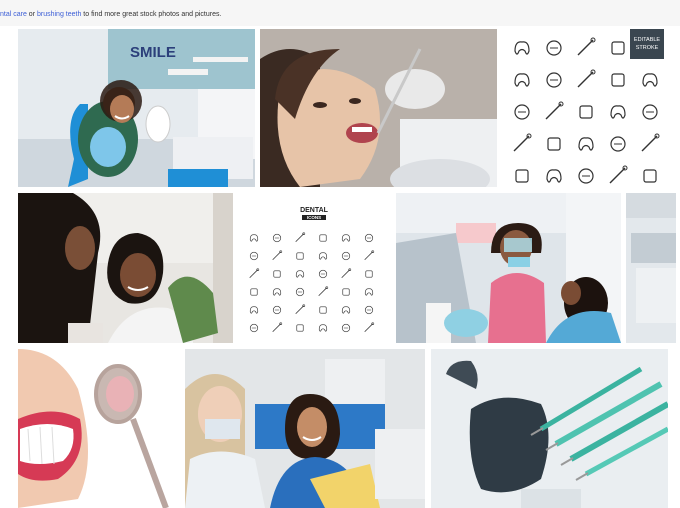 The width and height of the screenshot is (680, 508). I want to click on badge-line-1: EDITABLE, so click(647, 40).